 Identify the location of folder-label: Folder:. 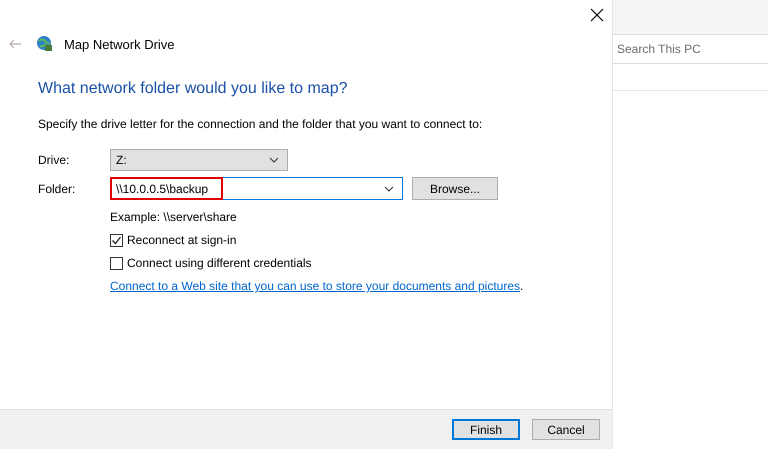
(57, 189).